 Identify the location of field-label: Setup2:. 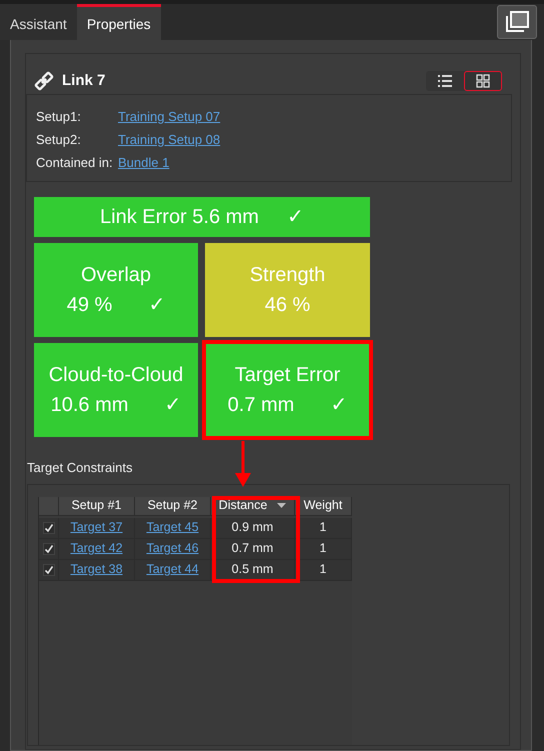
(59, 139).